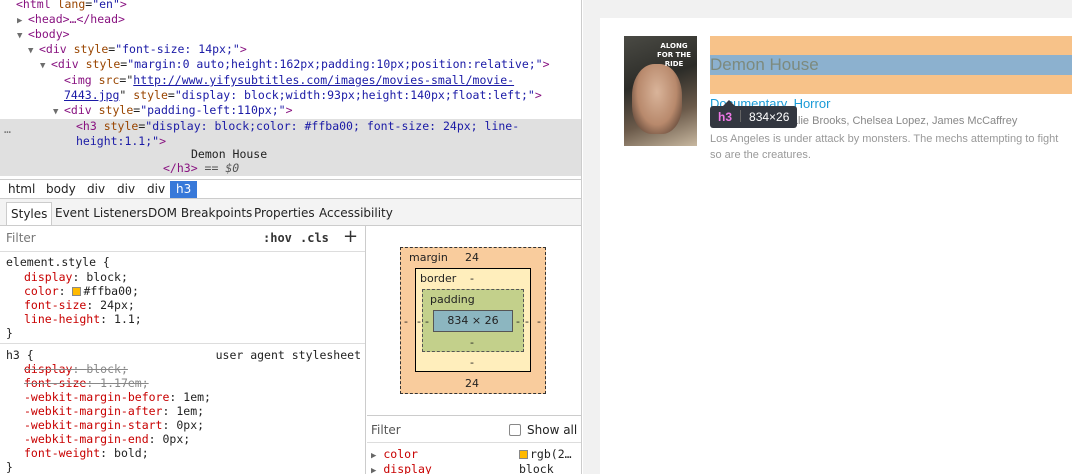  I want to click on padding-bottom-value: -, so click(472, 342).